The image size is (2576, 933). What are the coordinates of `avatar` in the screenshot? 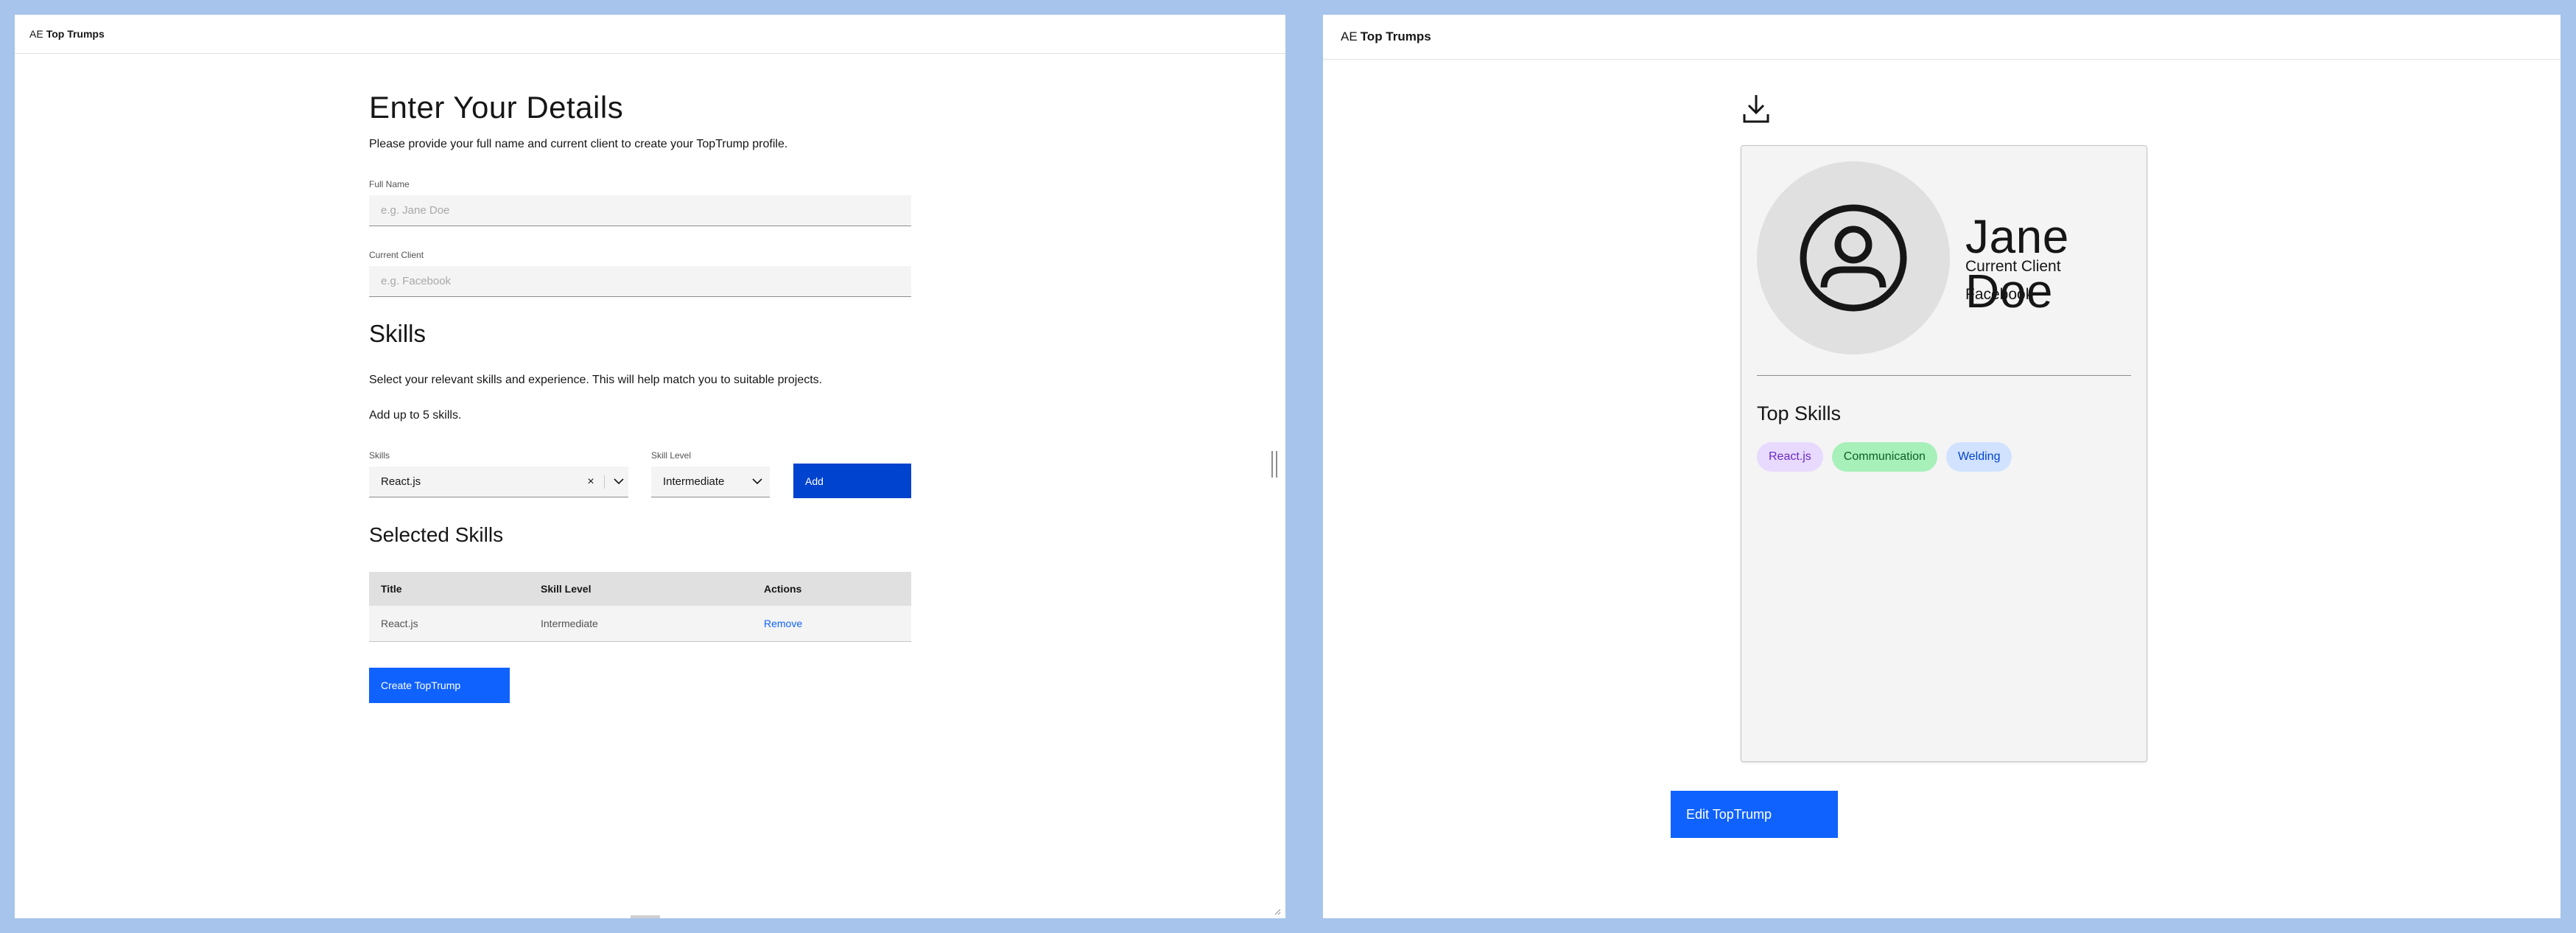 It's located at (1853, 257).